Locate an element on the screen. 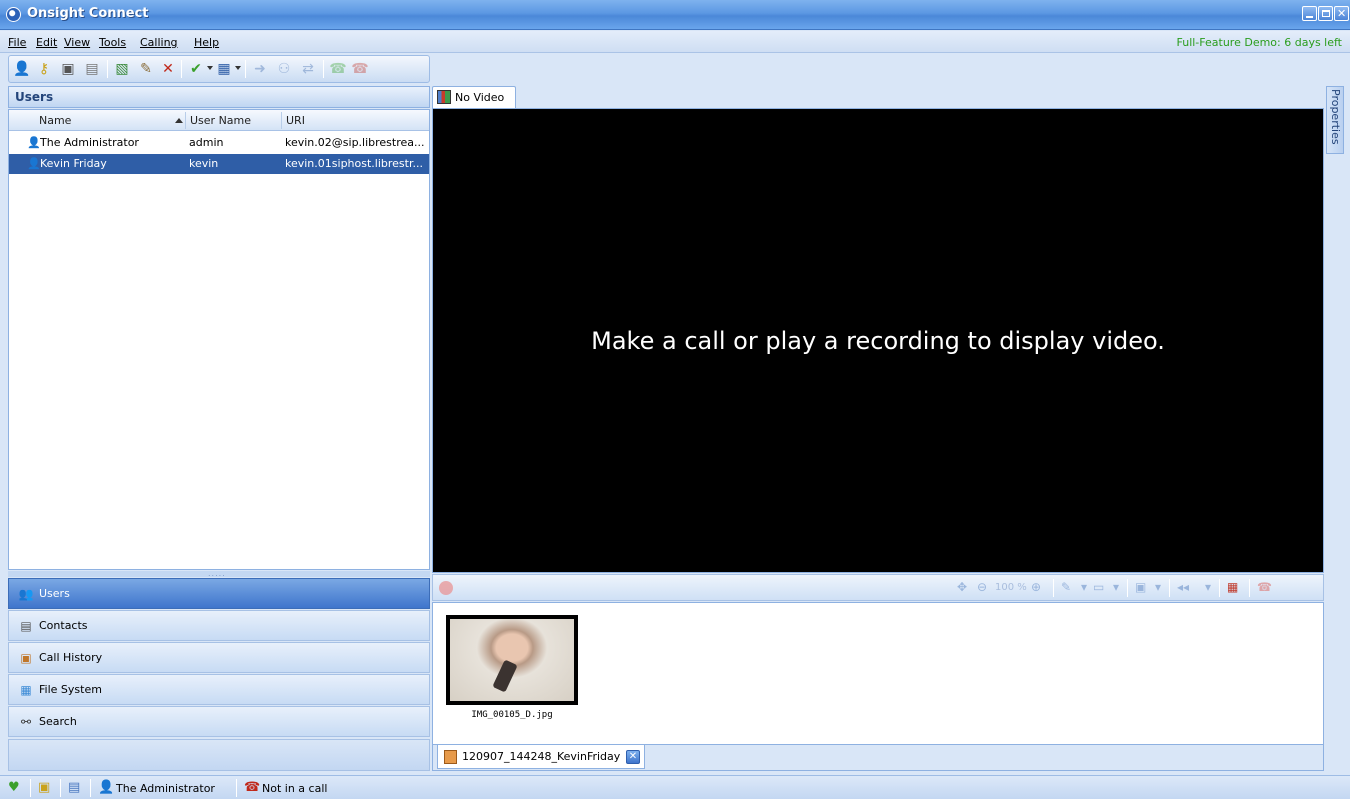  window-title: Onsight Connect is located at coordinates (88, 13).